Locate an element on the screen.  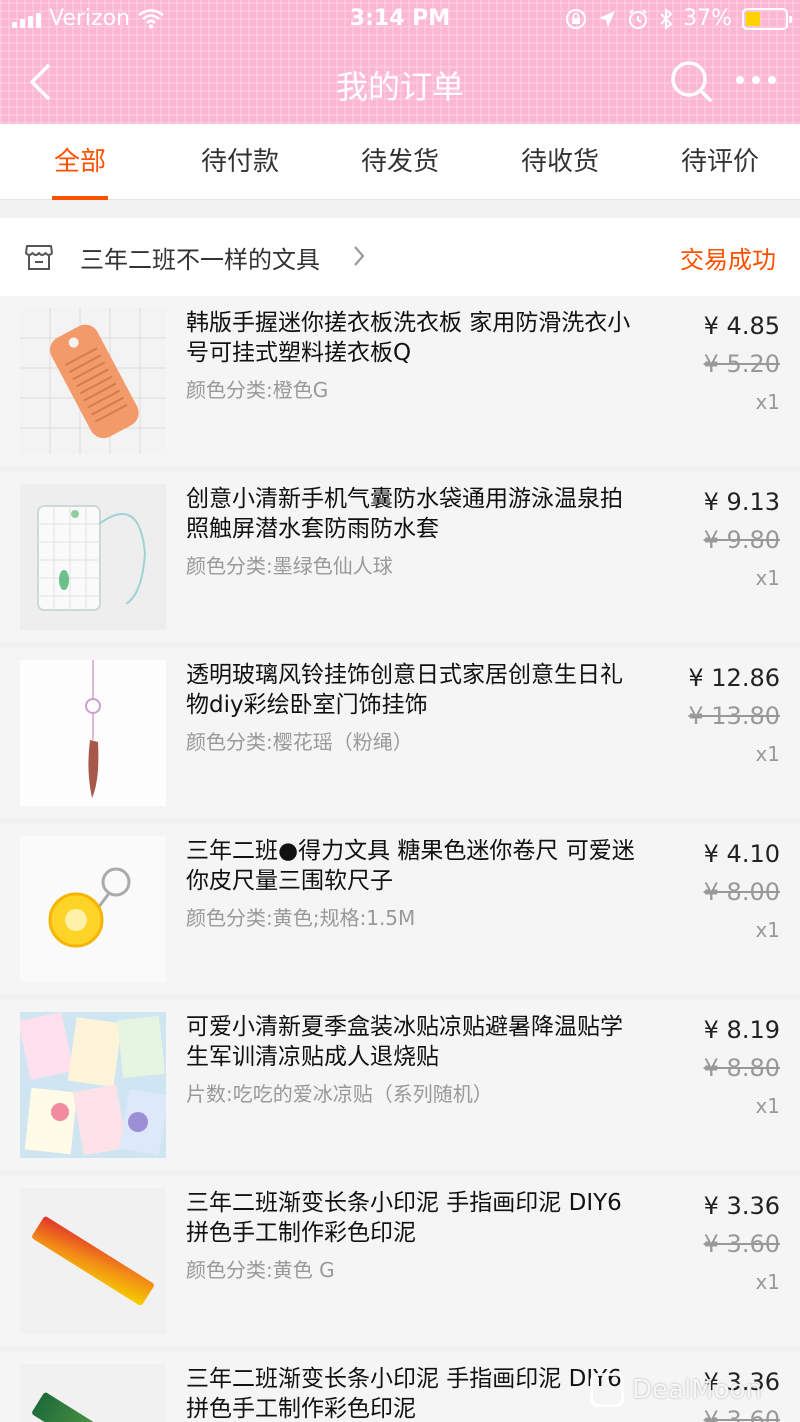
product-title: 透明玻璃风铃挂饰创意日式家居创意生日礼物diy彩绘卧室门饰挂饰 is located at coordinates (411, 690).